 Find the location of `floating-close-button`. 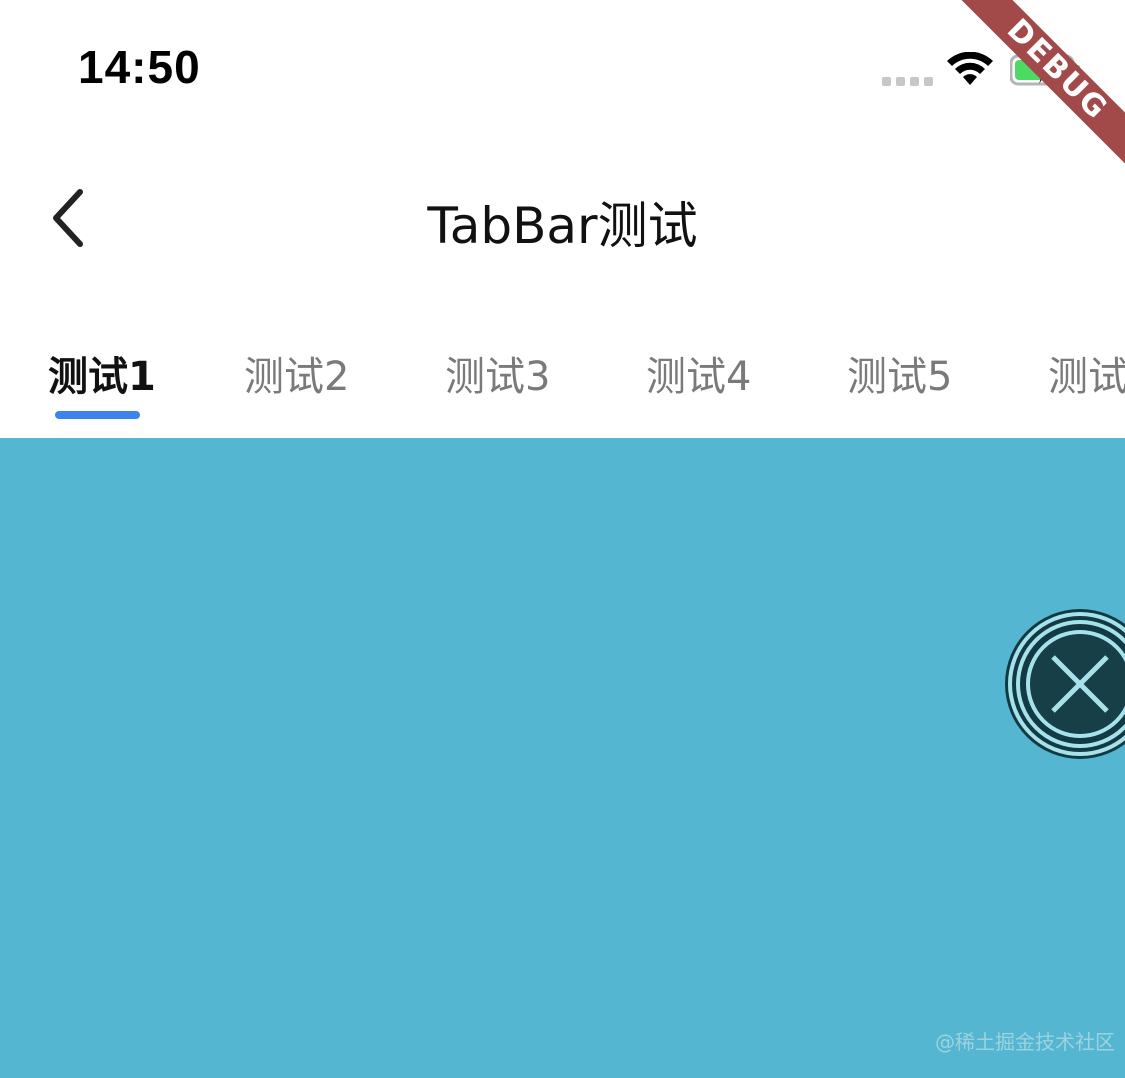

floating-close-button is located at coordinates (1065, 684).